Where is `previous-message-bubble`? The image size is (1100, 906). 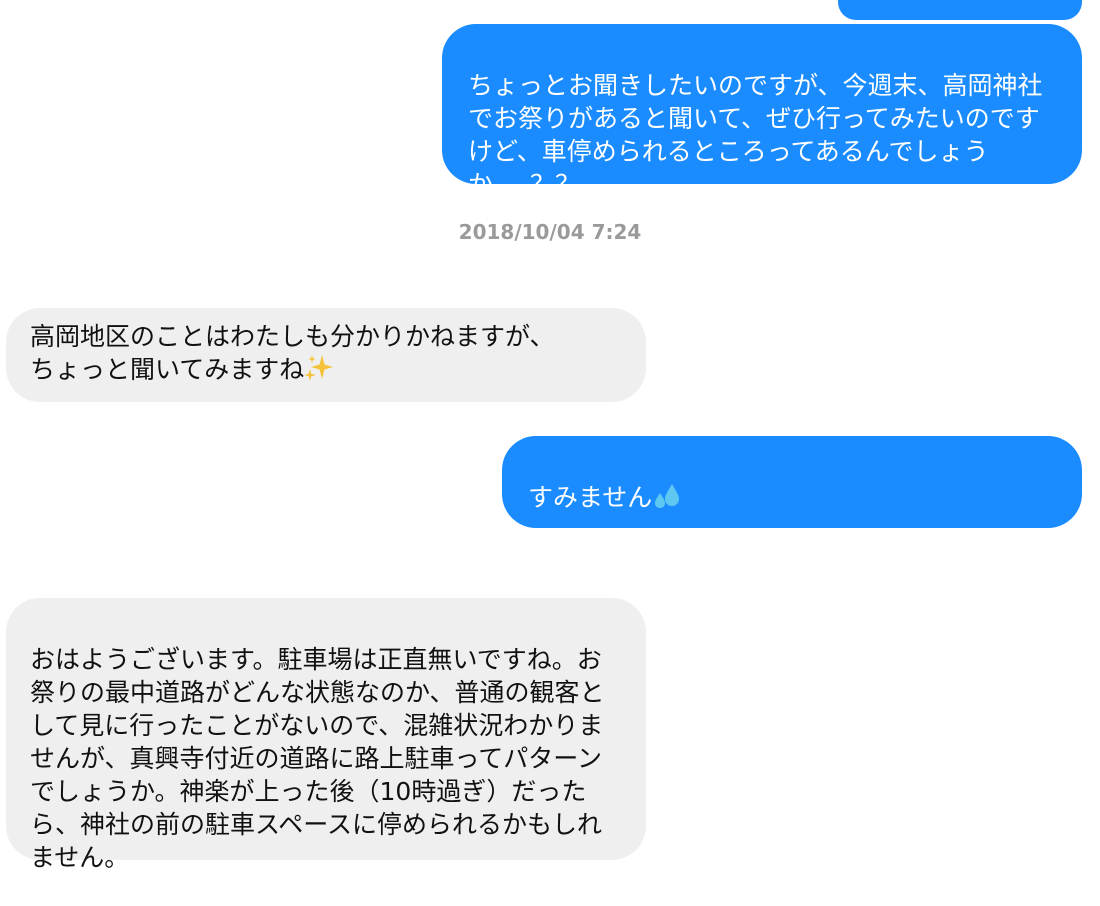
previous-message-bubble is located at coordinates (960, 10).